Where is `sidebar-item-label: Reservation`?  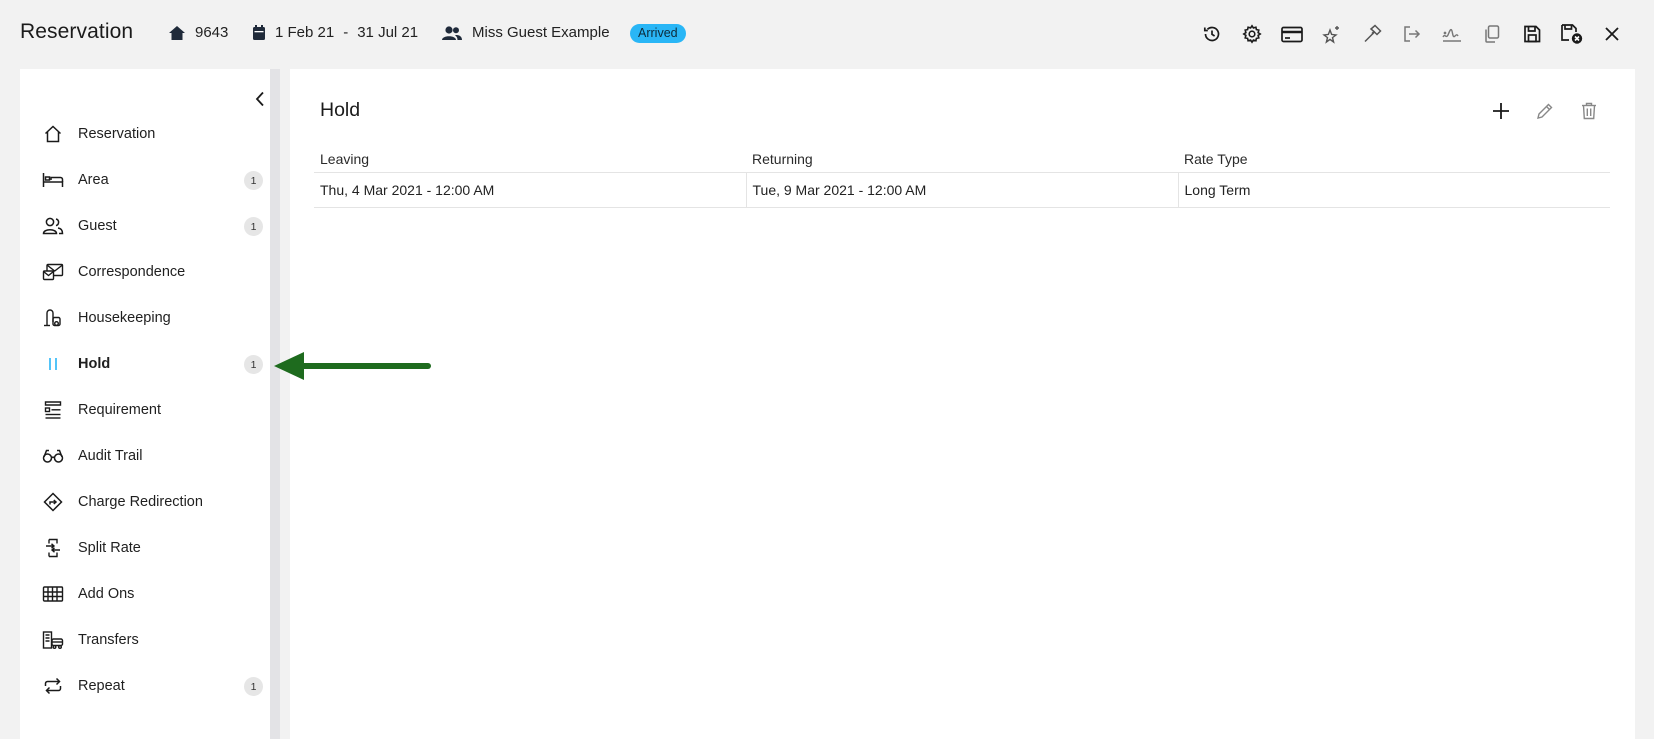
sidebar-item-label: Reservation is located at coordinates (117, 134).